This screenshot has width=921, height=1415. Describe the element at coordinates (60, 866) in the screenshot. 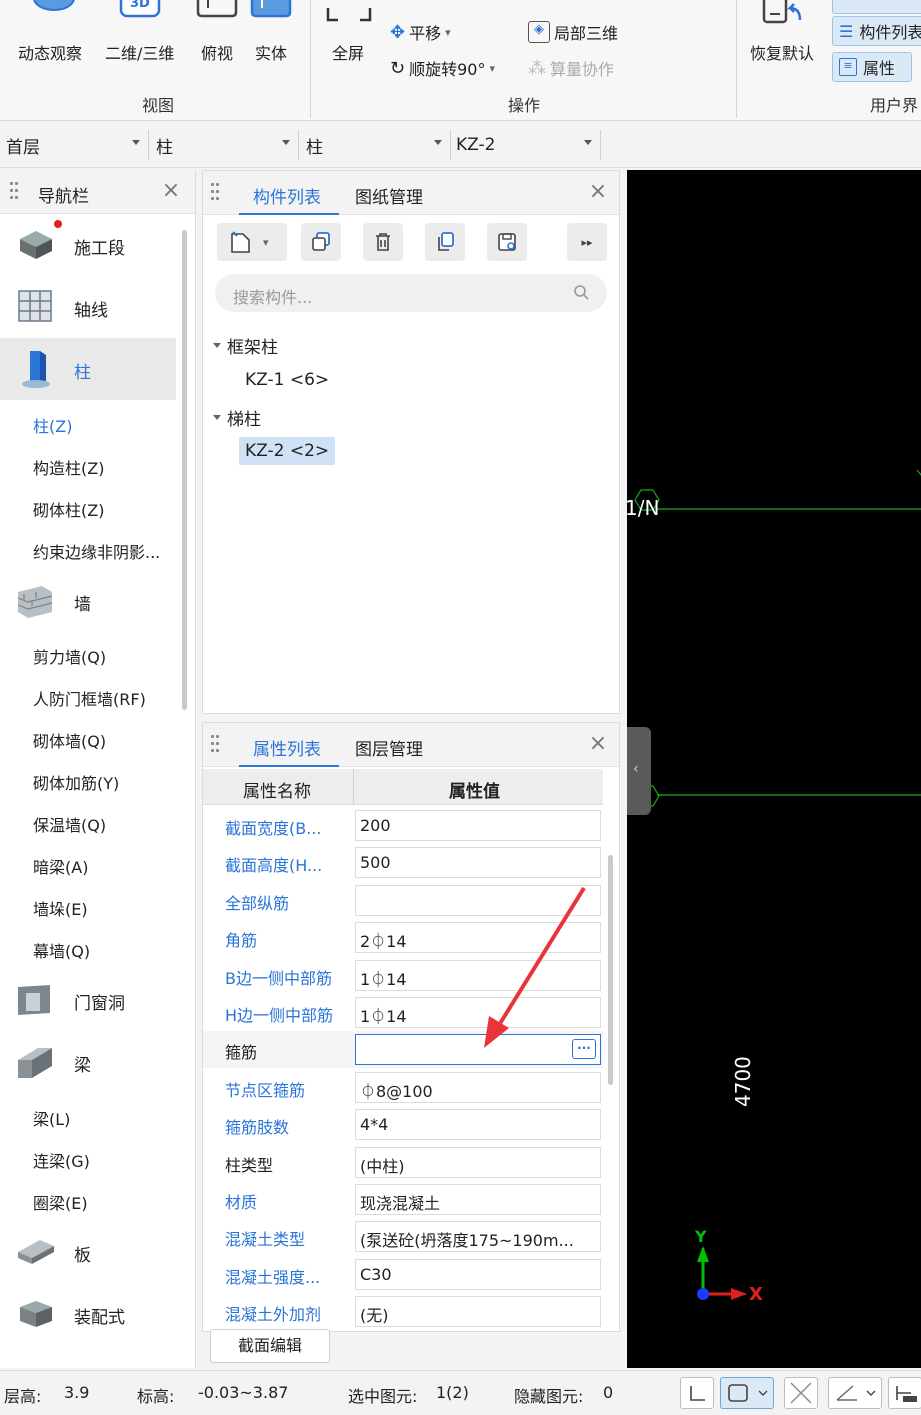

I see `nav-item-hidden-beam: 暗梁(A)` at that location.